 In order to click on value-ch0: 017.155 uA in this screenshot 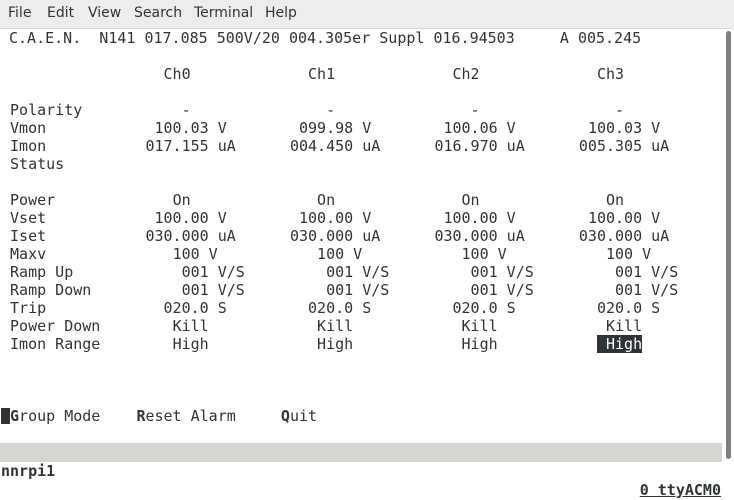, I will do `click(190, 146)`.